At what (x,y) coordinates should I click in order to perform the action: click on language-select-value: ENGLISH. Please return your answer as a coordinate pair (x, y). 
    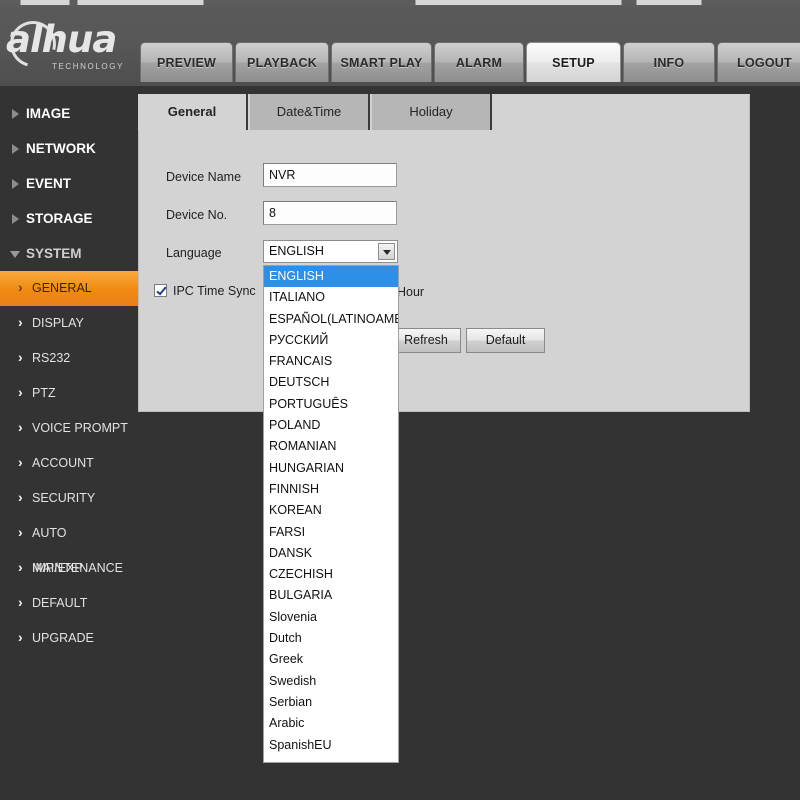
    Looking at the image, I should click on (296, 251).